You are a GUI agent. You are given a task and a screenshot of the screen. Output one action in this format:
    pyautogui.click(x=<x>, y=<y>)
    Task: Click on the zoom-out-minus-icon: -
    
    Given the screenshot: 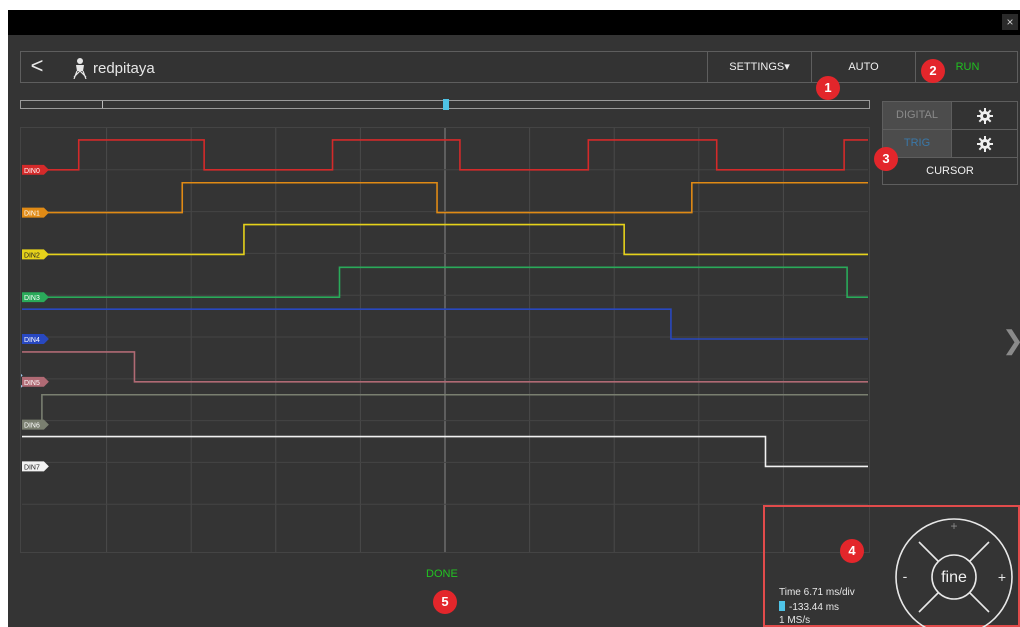 What is the action you would take?
    pyautogui.click(x=905, y=576)
    